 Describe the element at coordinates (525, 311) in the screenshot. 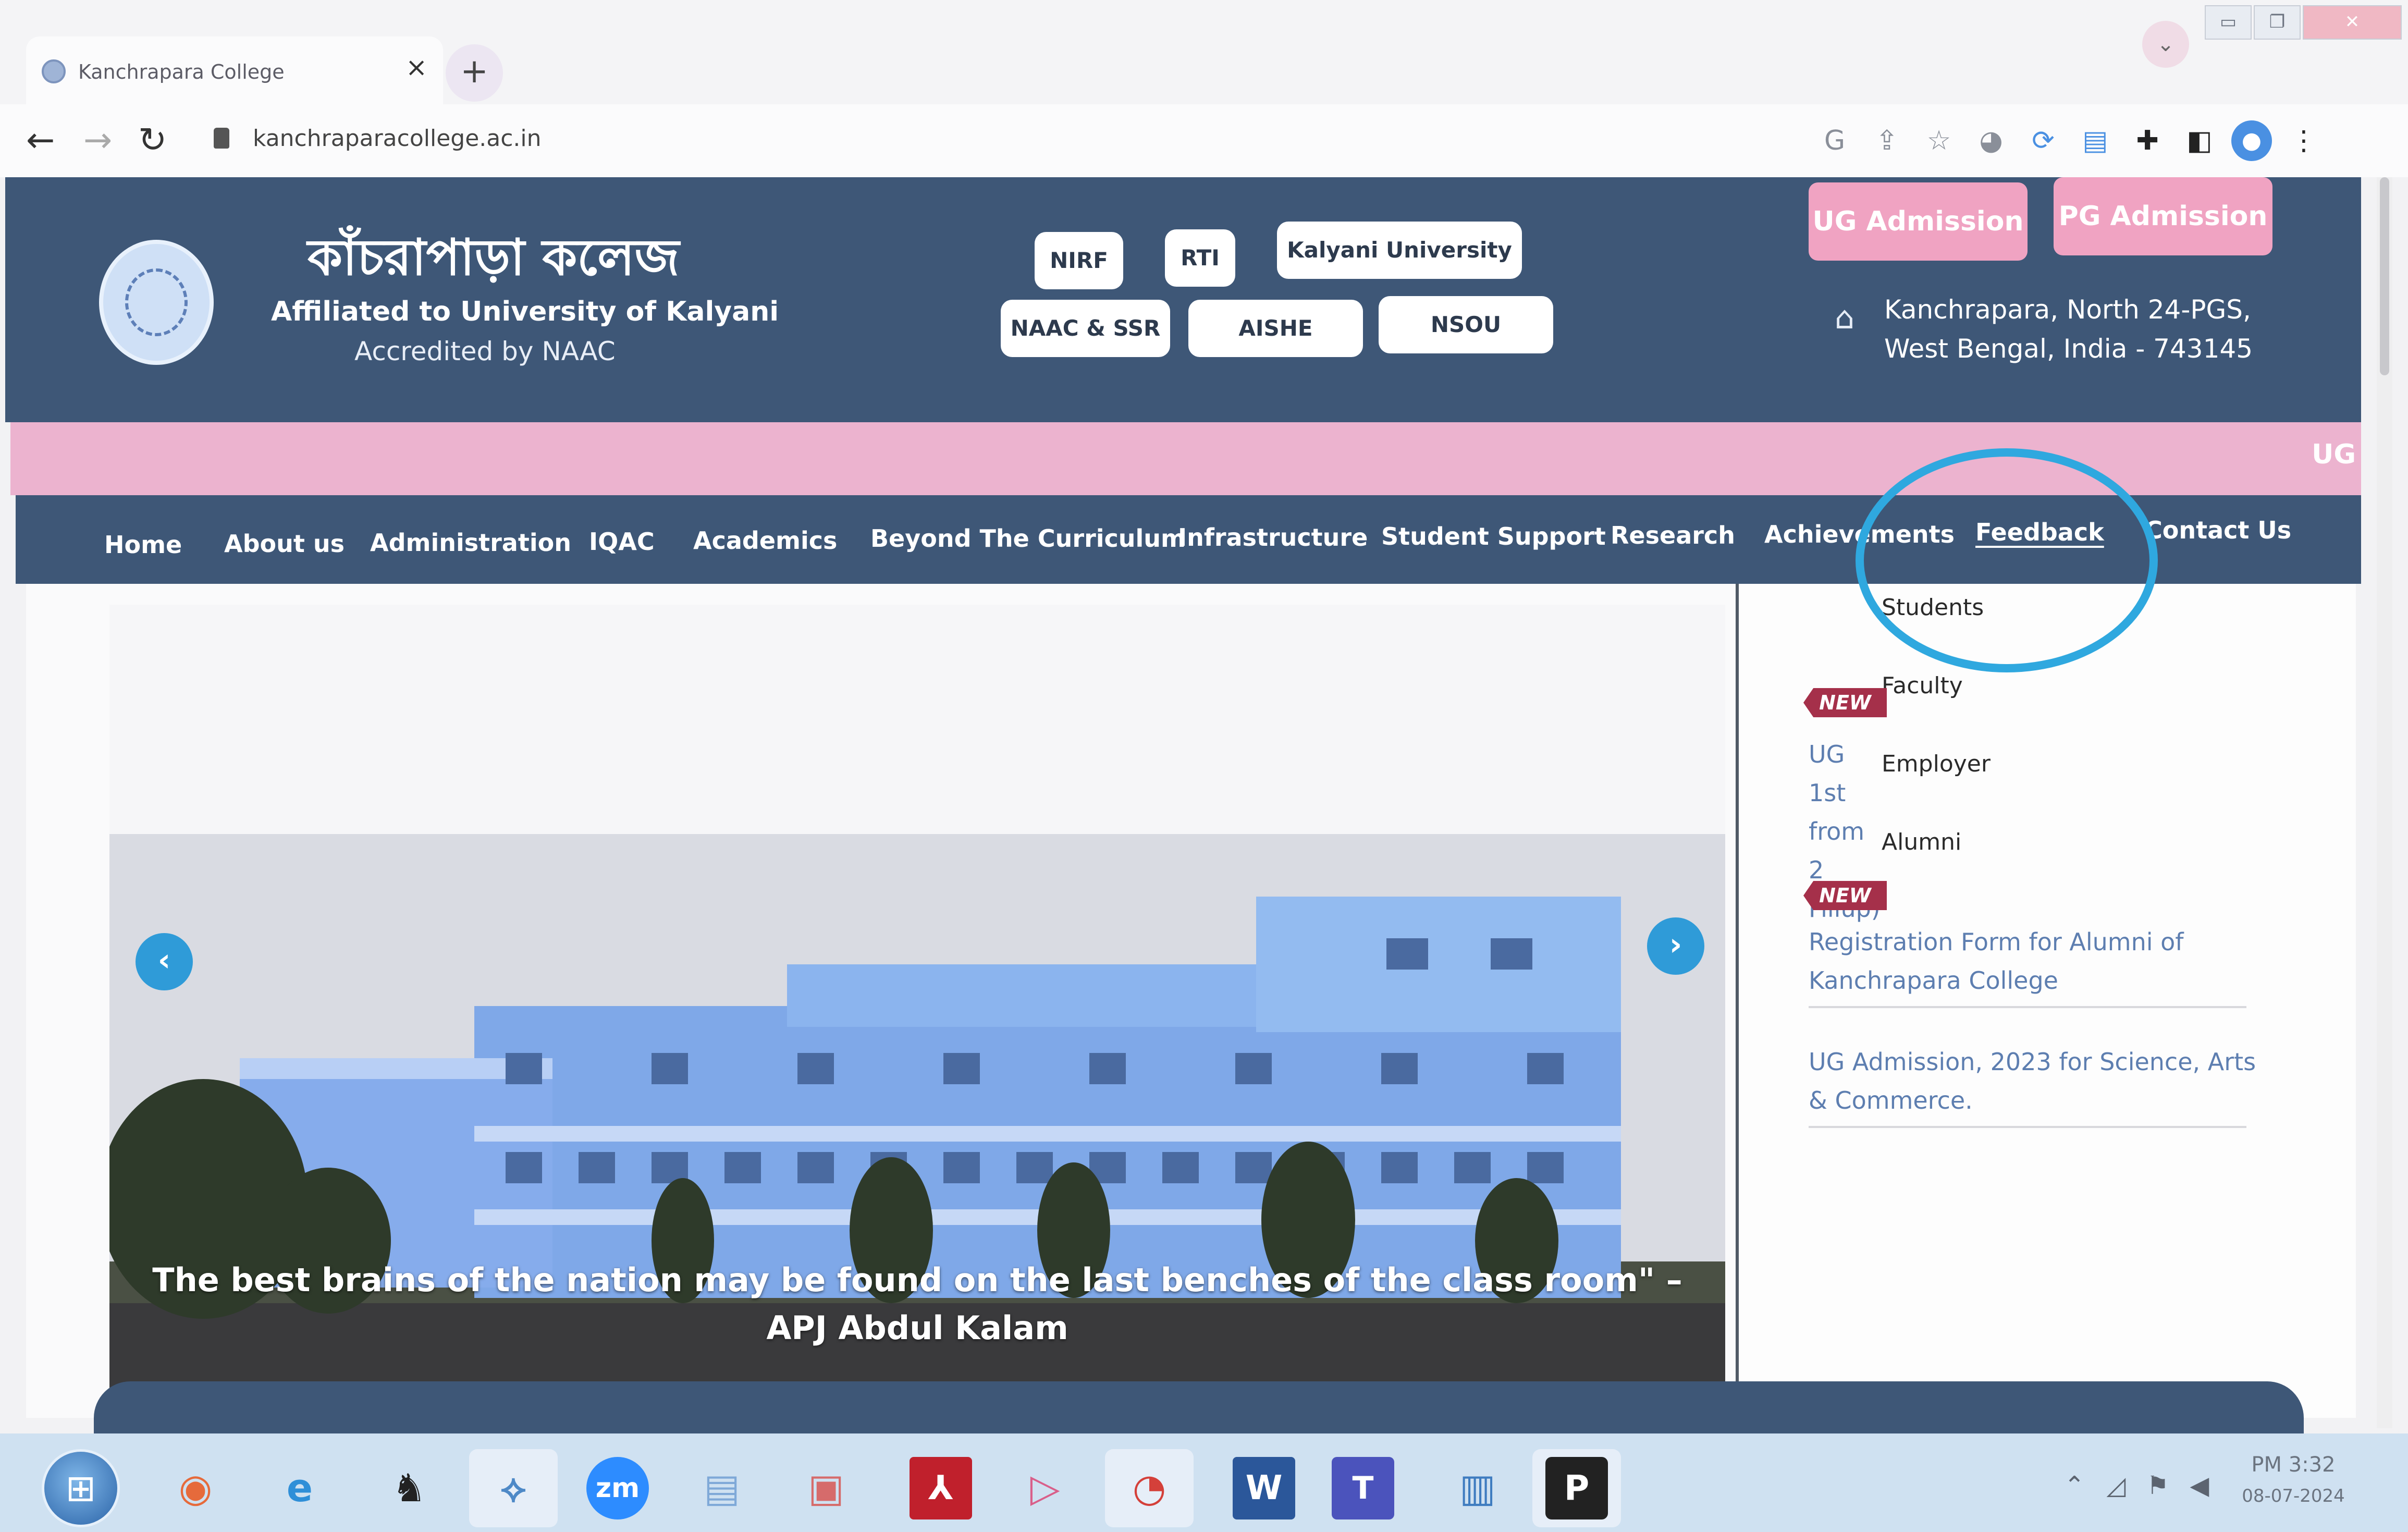

I see `affiliation-text: Affiliated to University of Kalyani` at that location.